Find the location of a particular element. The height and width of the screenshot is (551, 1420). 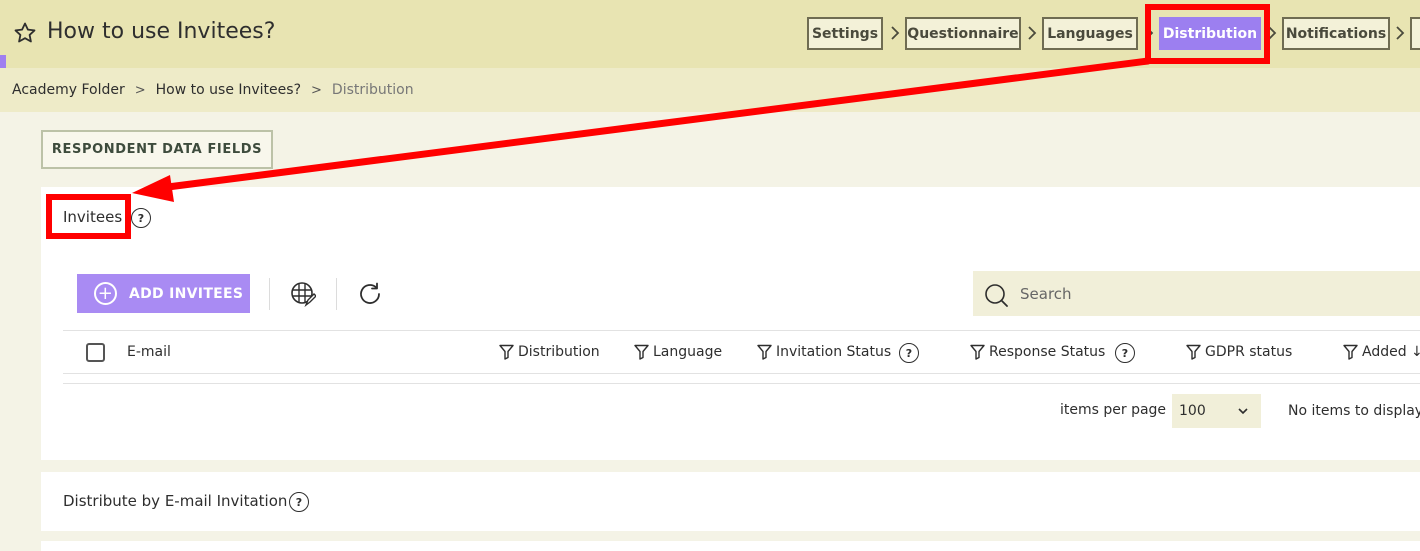

step-settings: Settings is located at coordinates (845, 33).